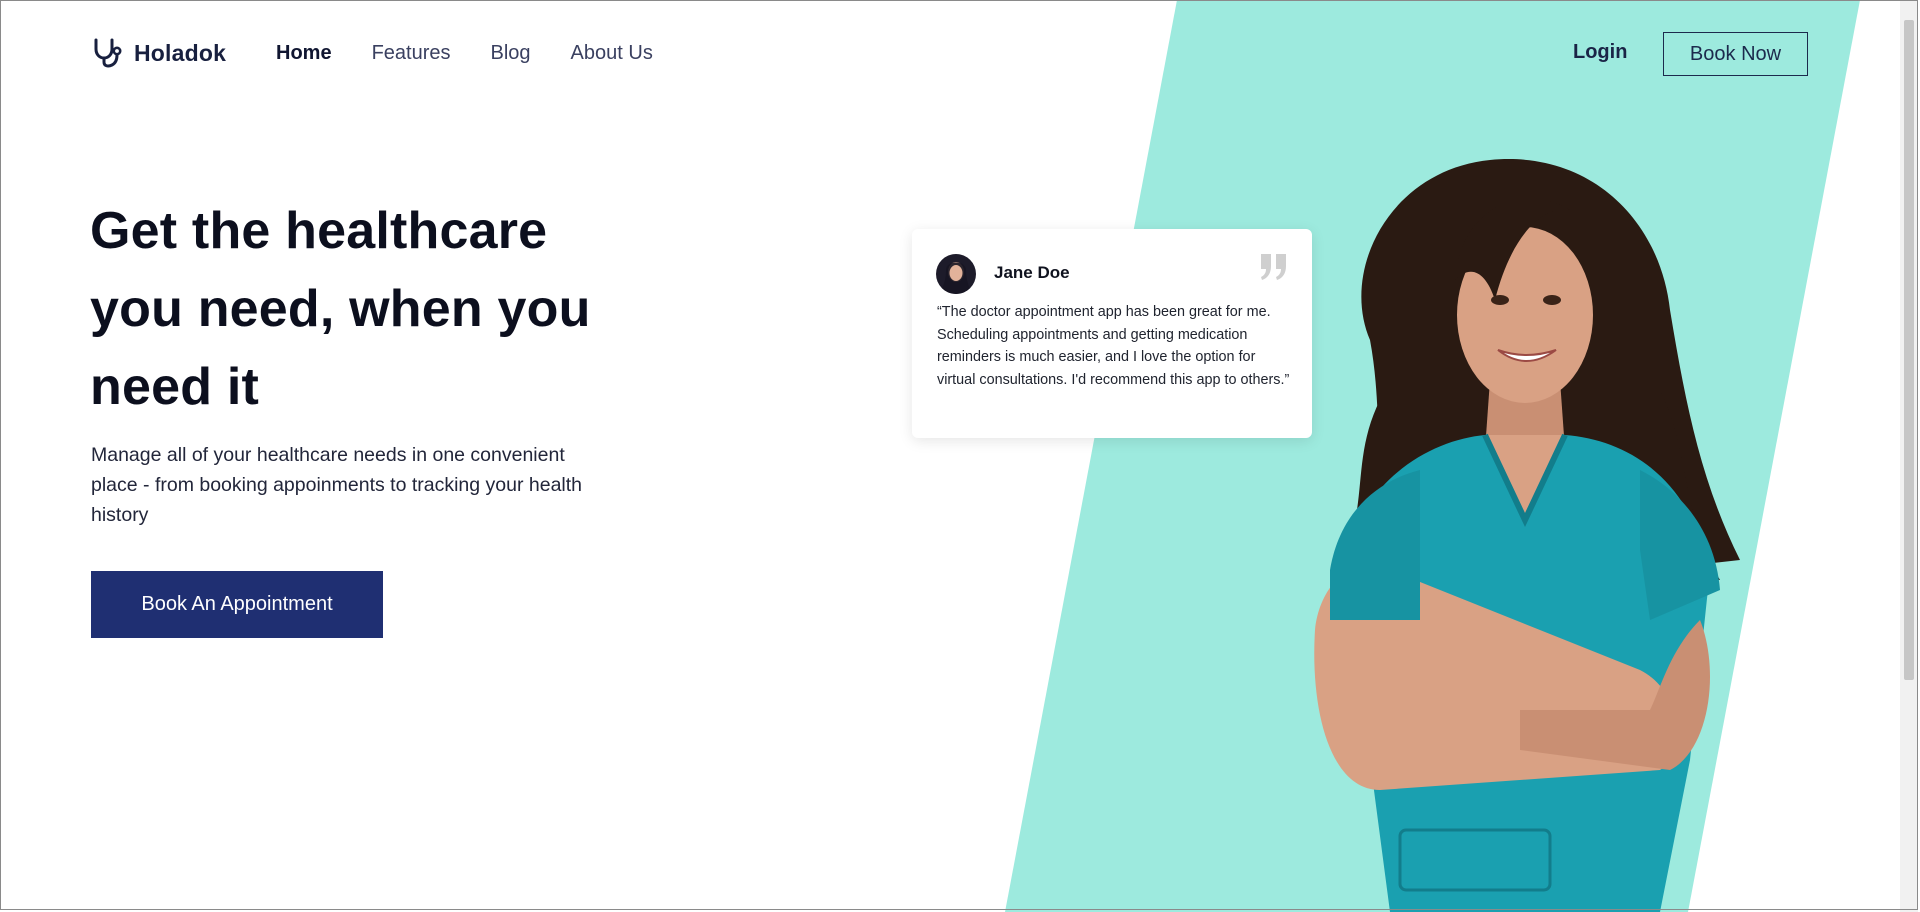 The image size is (1920, 912). What do you see at coordinates (1909, 350) in the screenshot?
I see `scrollbar-thumb` at bounding box center [1909, 350].